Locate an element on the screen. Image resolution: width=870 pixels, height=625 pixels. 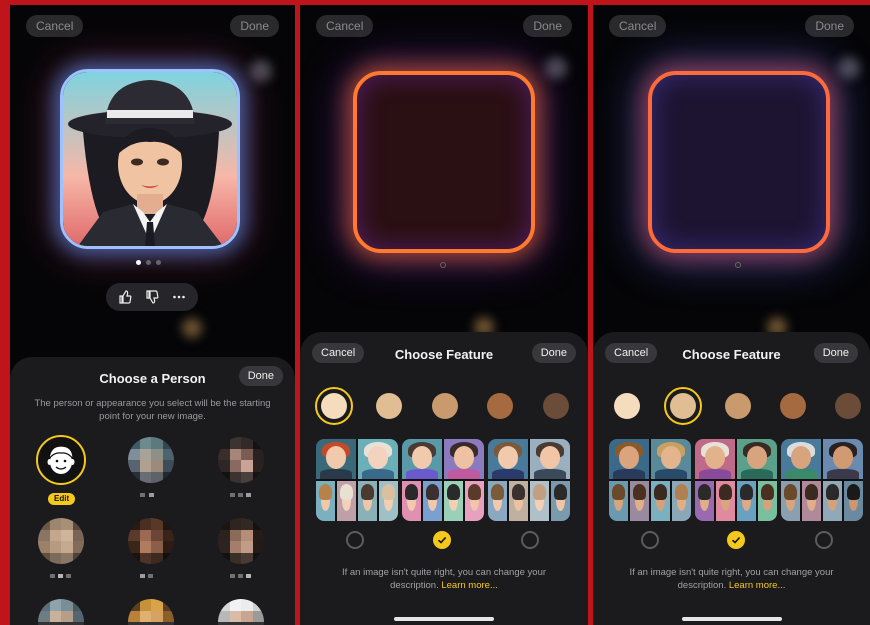
more-icon is located at coordinates (179, 297).